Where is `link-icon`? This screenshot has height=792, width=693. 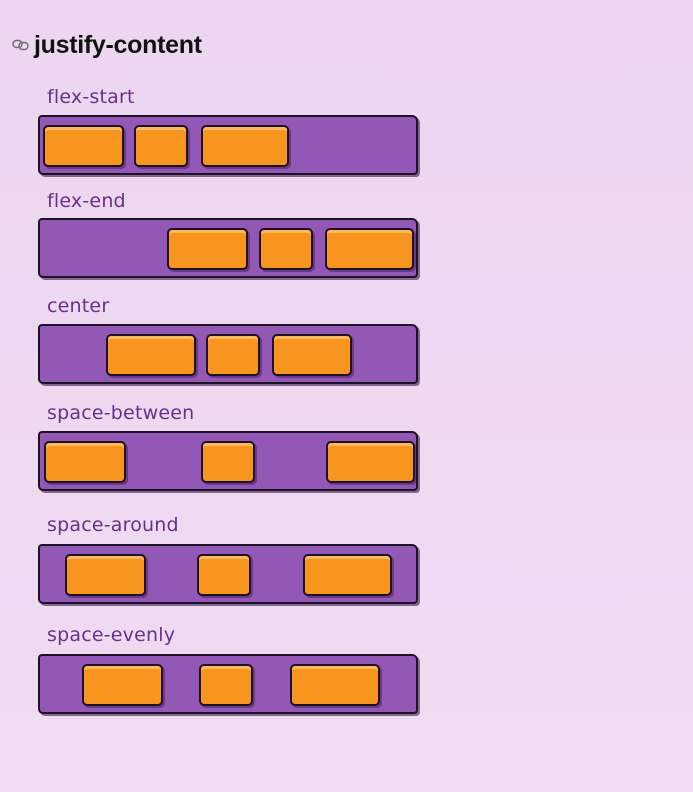 link-icon is located at coordinates (22, 45).